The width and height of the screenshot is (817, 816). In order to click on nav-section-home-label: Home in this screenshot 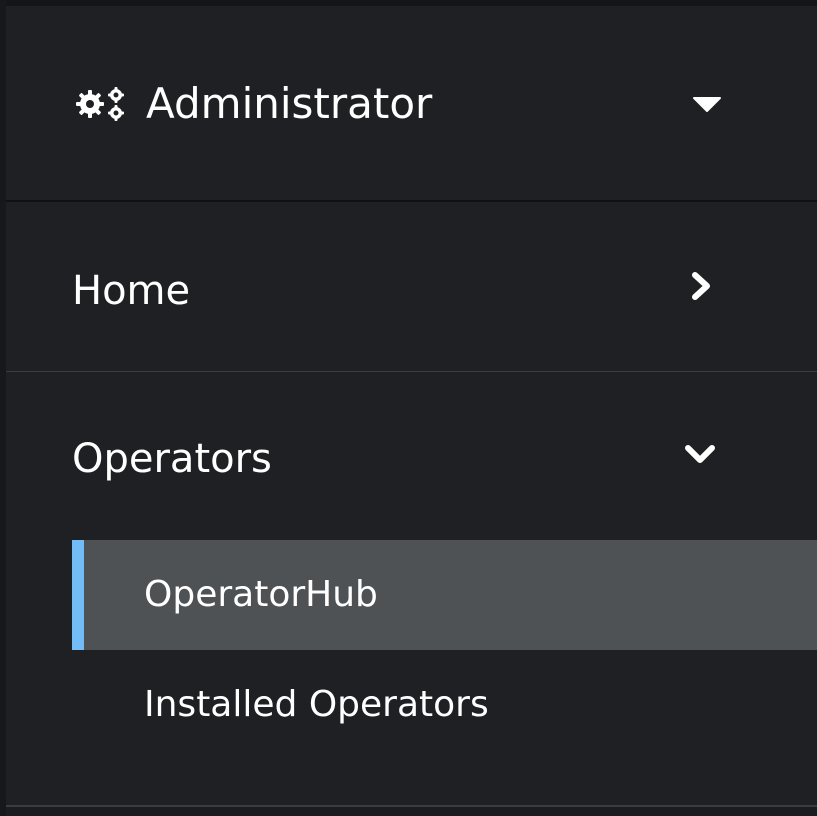, I will do `click(131, 291)`.